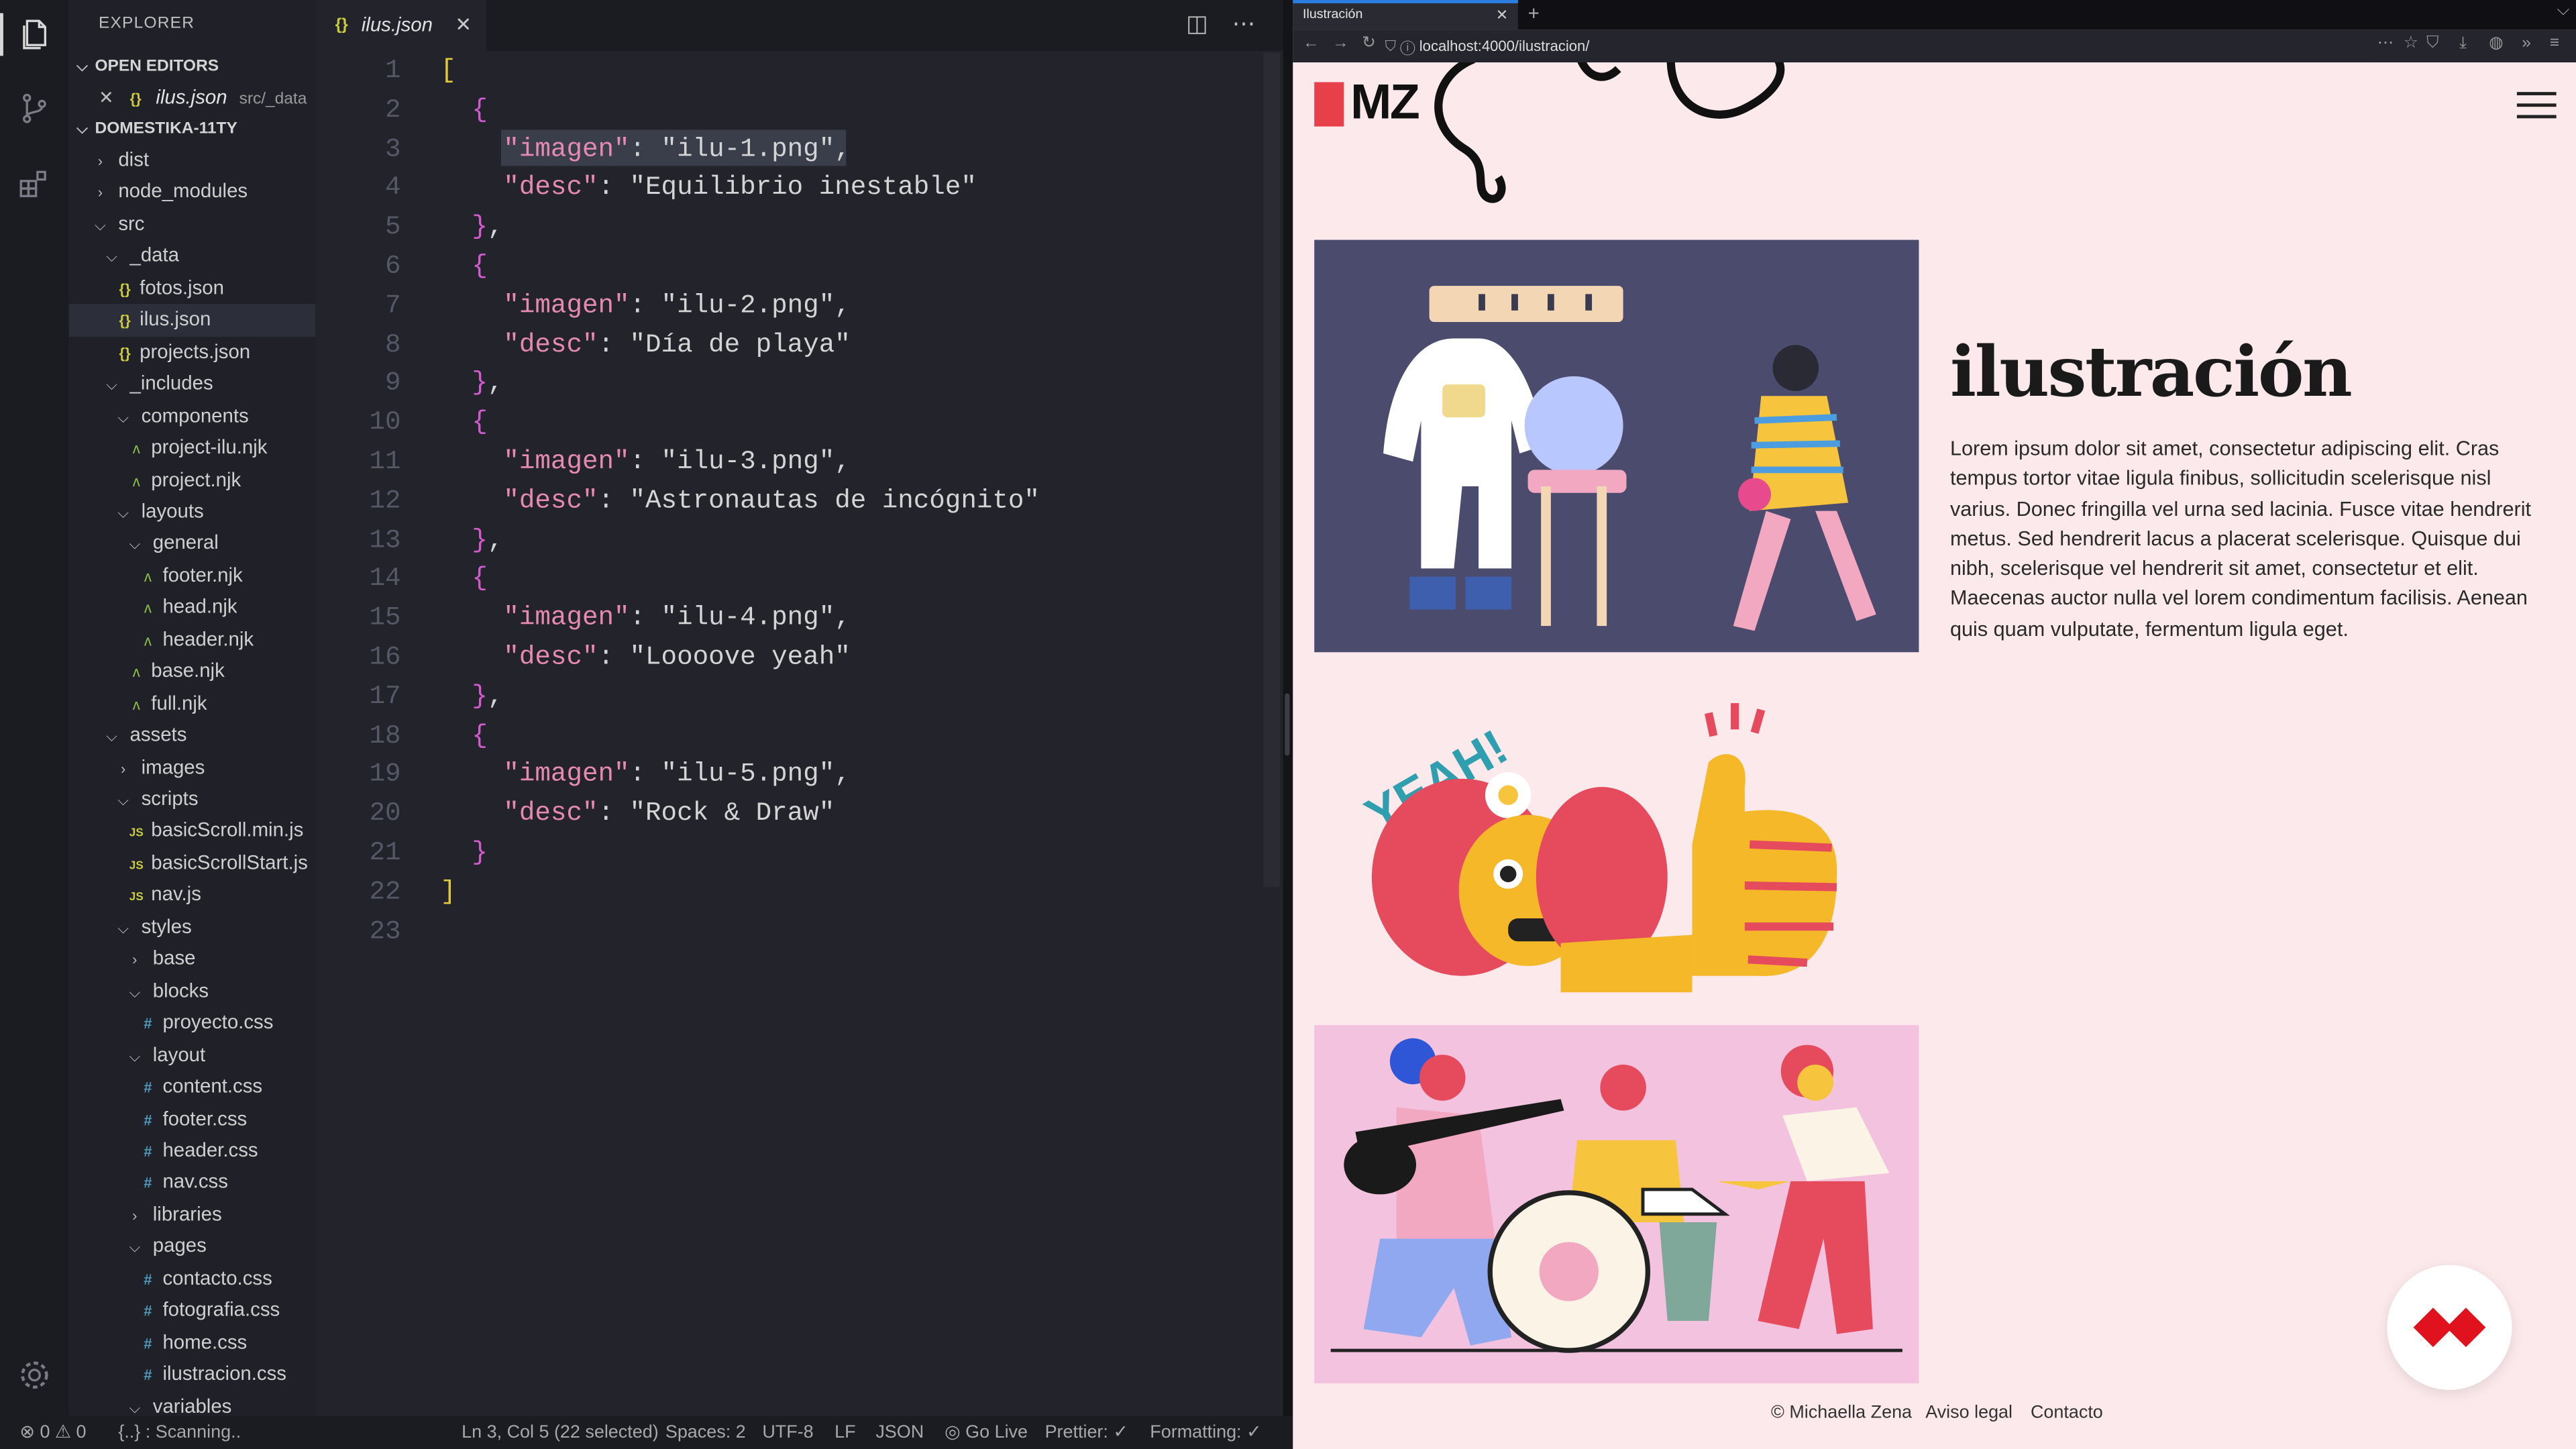 This screenshot has height=1449, width=2576. What do you see at coordinates (192, 1087) in the screenshot?
I see `tree-file: # content.css` at bounding box center [192, 1087].